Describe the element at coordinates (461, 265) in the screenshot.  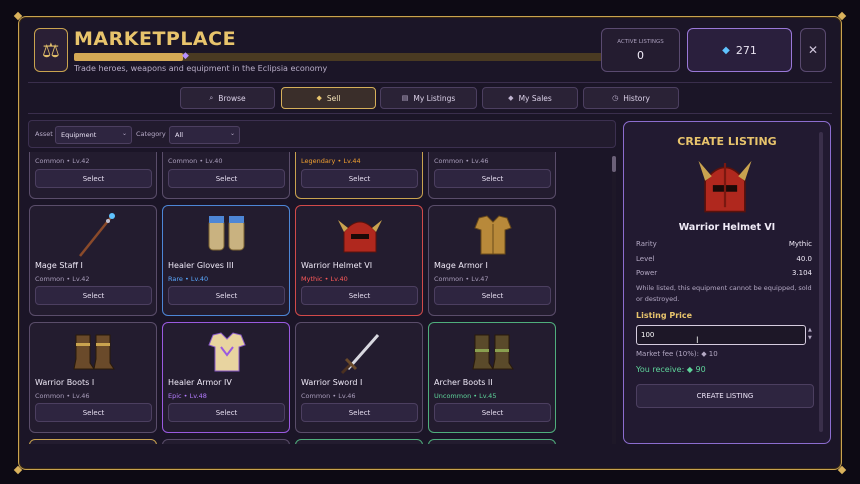
I see `card-name: Mage Armor I` at that location.